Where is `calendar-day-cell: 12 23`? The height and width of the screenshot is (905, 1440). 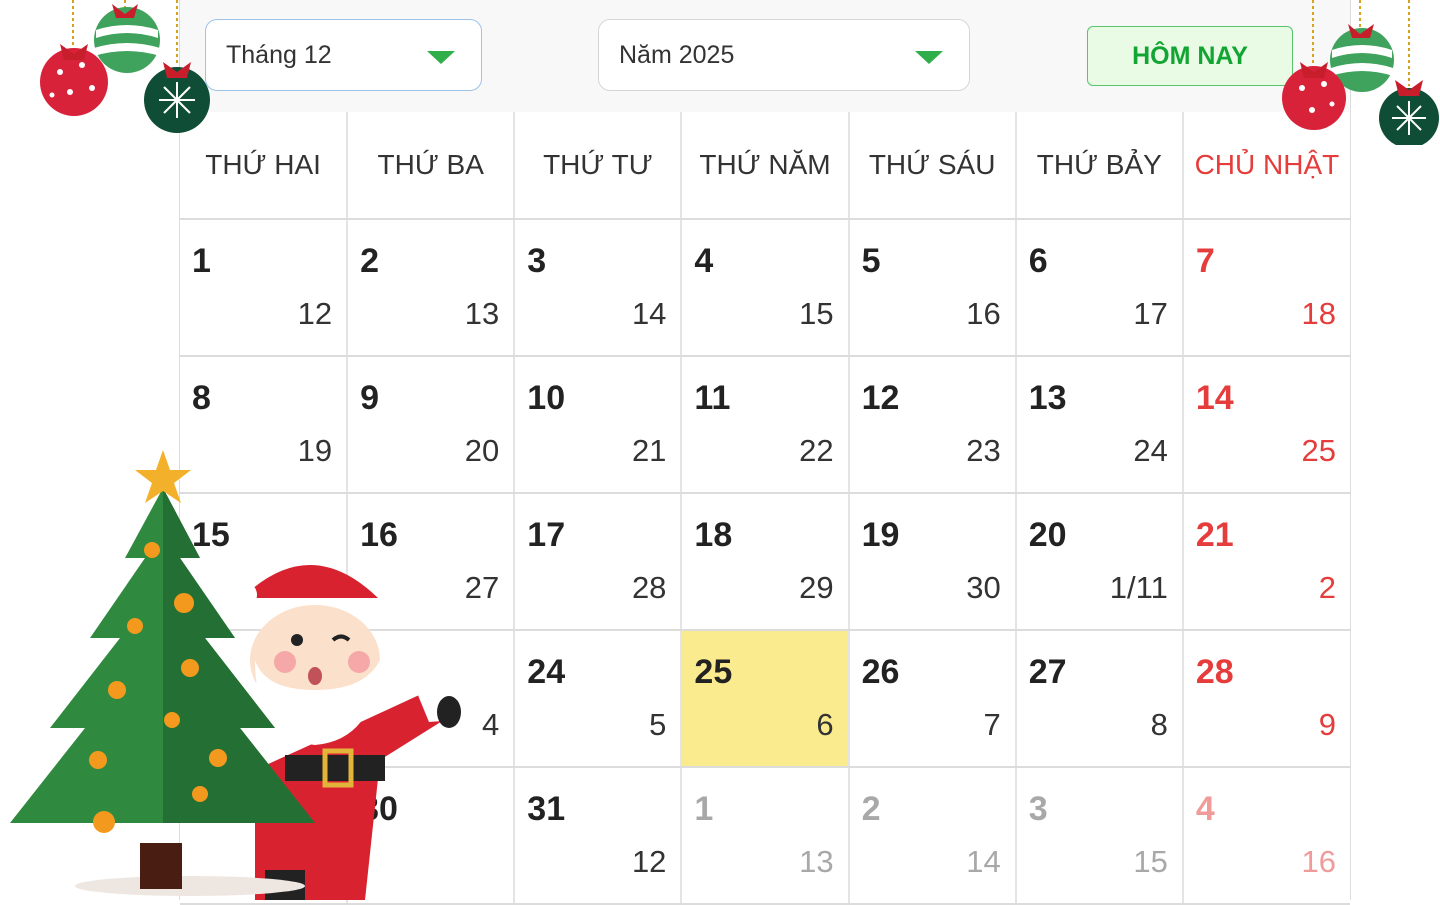
calendar-day-cell: 12 23 is located at coordinates (932, 425).